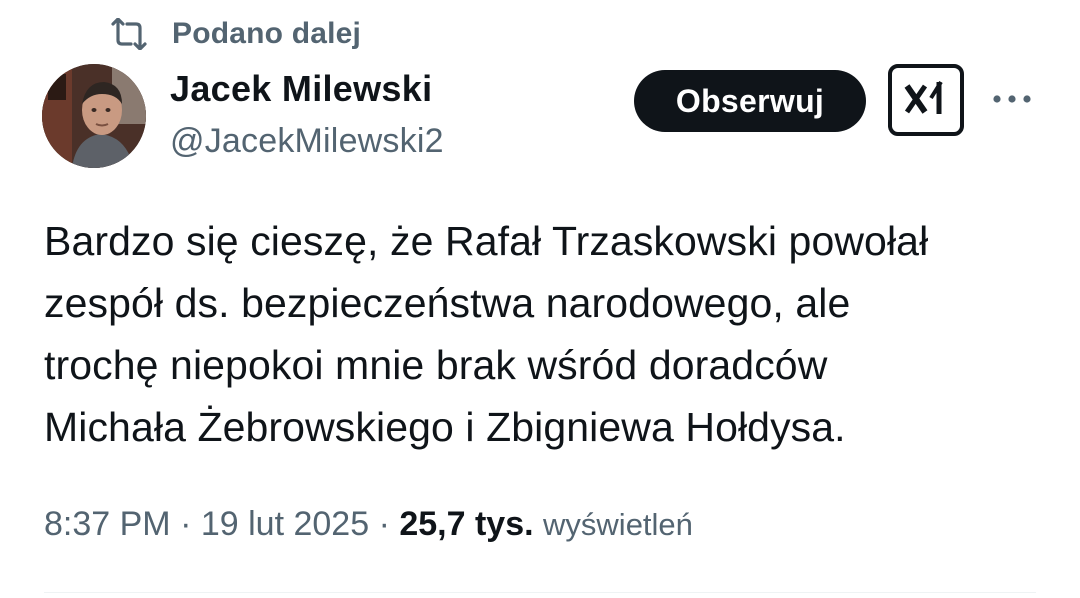  What do you see at coordinates (107, 524) in the screenshot?
I see `tweet-time: 8:37 PM` at bounding box center [107, 524].